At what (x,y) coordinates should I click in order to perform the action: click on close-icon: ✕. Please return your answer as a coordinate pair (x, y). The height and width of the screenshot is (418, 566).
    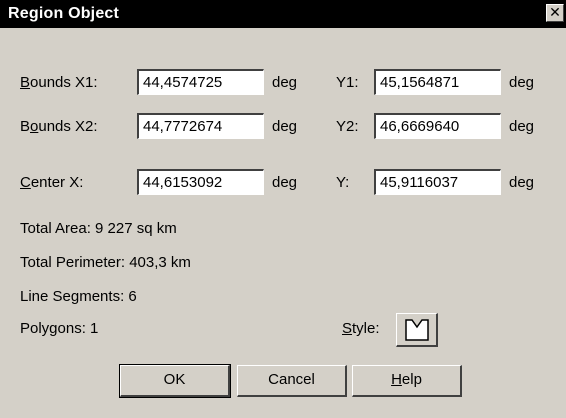
    Looking at the image, I should click on (555, 12).